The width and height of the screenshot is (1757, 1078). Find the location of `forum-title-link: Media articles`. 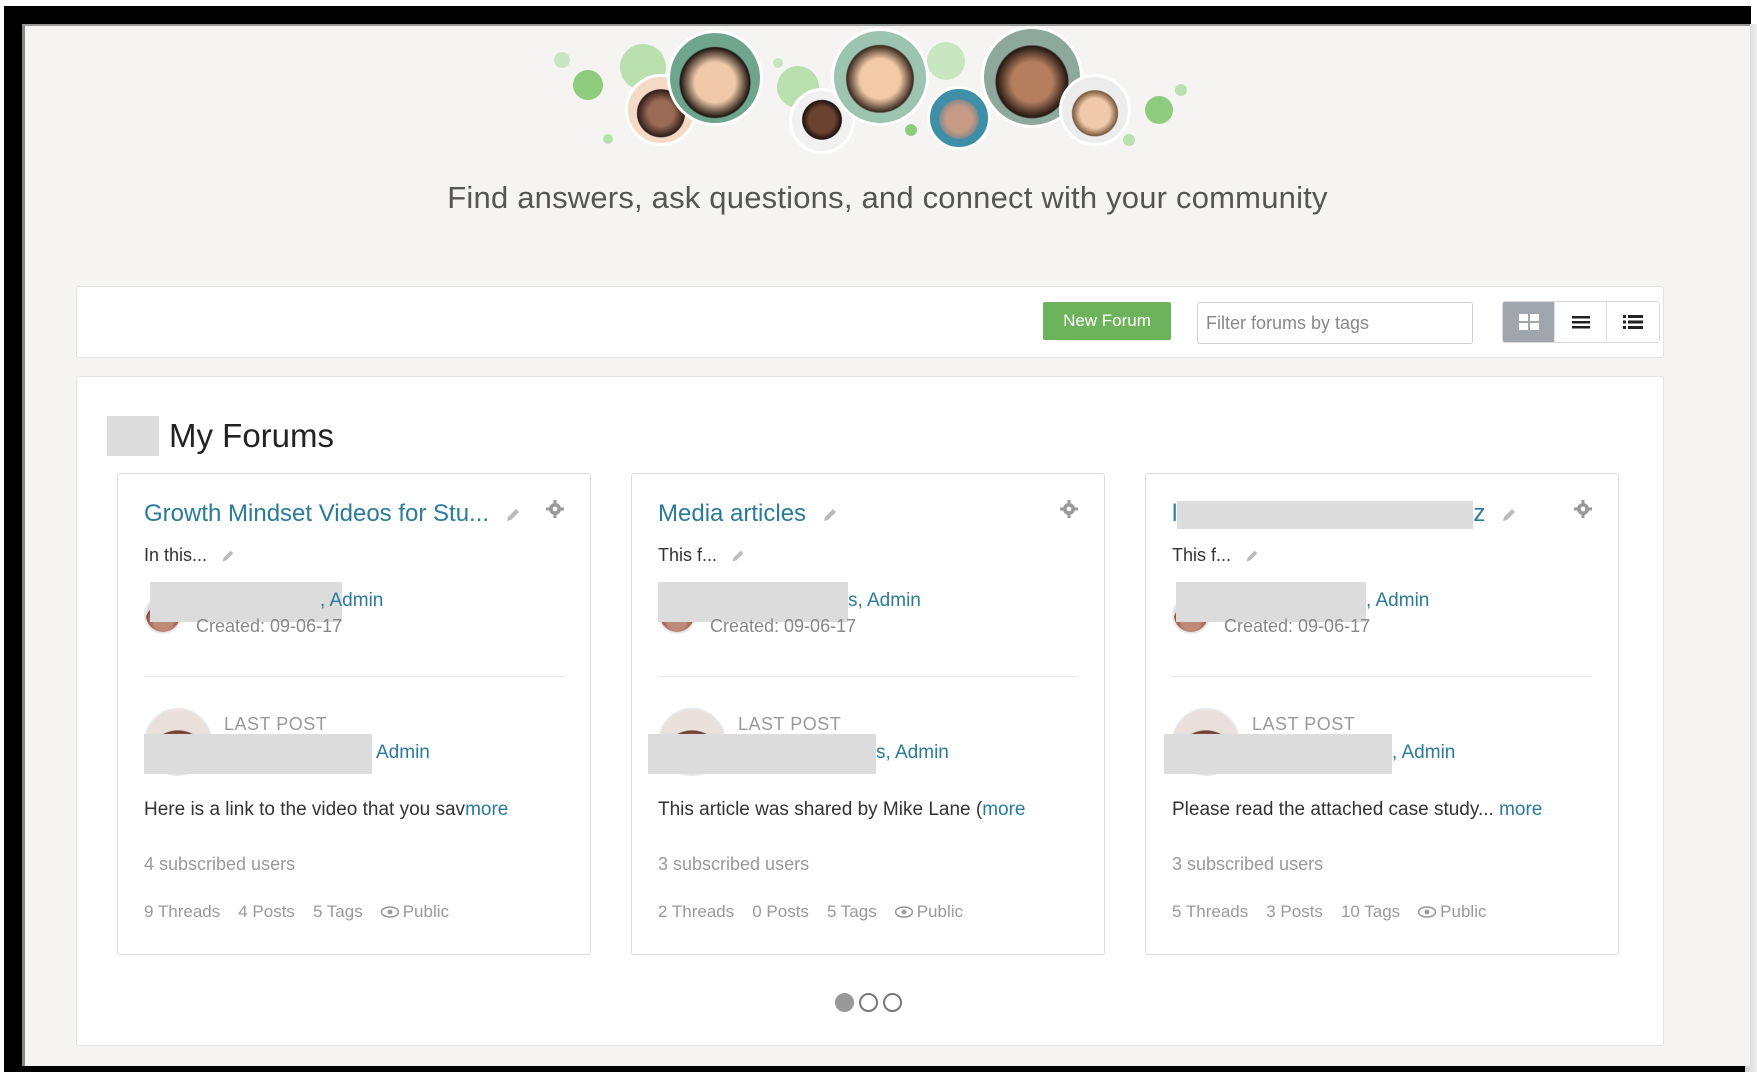

forum-title-link: Media articles is located at coordinates (732, 513).